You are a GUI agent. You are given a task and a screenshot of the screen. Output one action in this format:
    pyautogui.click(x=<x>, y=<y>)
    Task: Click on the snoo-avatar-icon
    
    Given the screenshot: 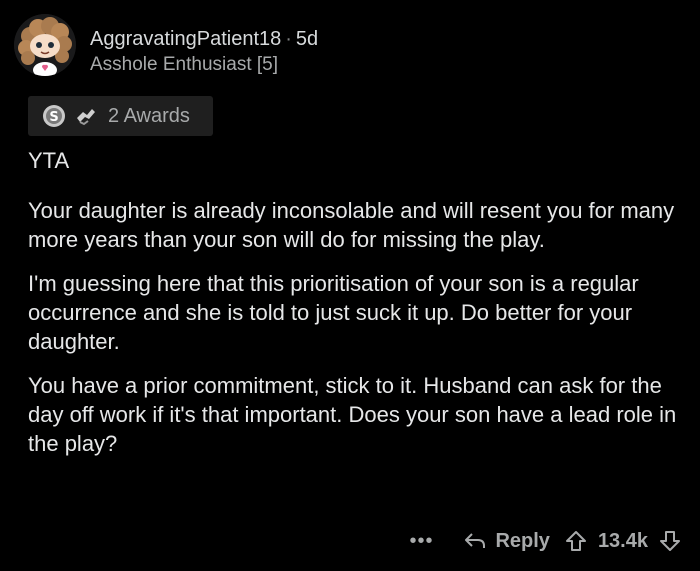 What is the action you would take?
    pyautogui.click(x=45, y=45)
    